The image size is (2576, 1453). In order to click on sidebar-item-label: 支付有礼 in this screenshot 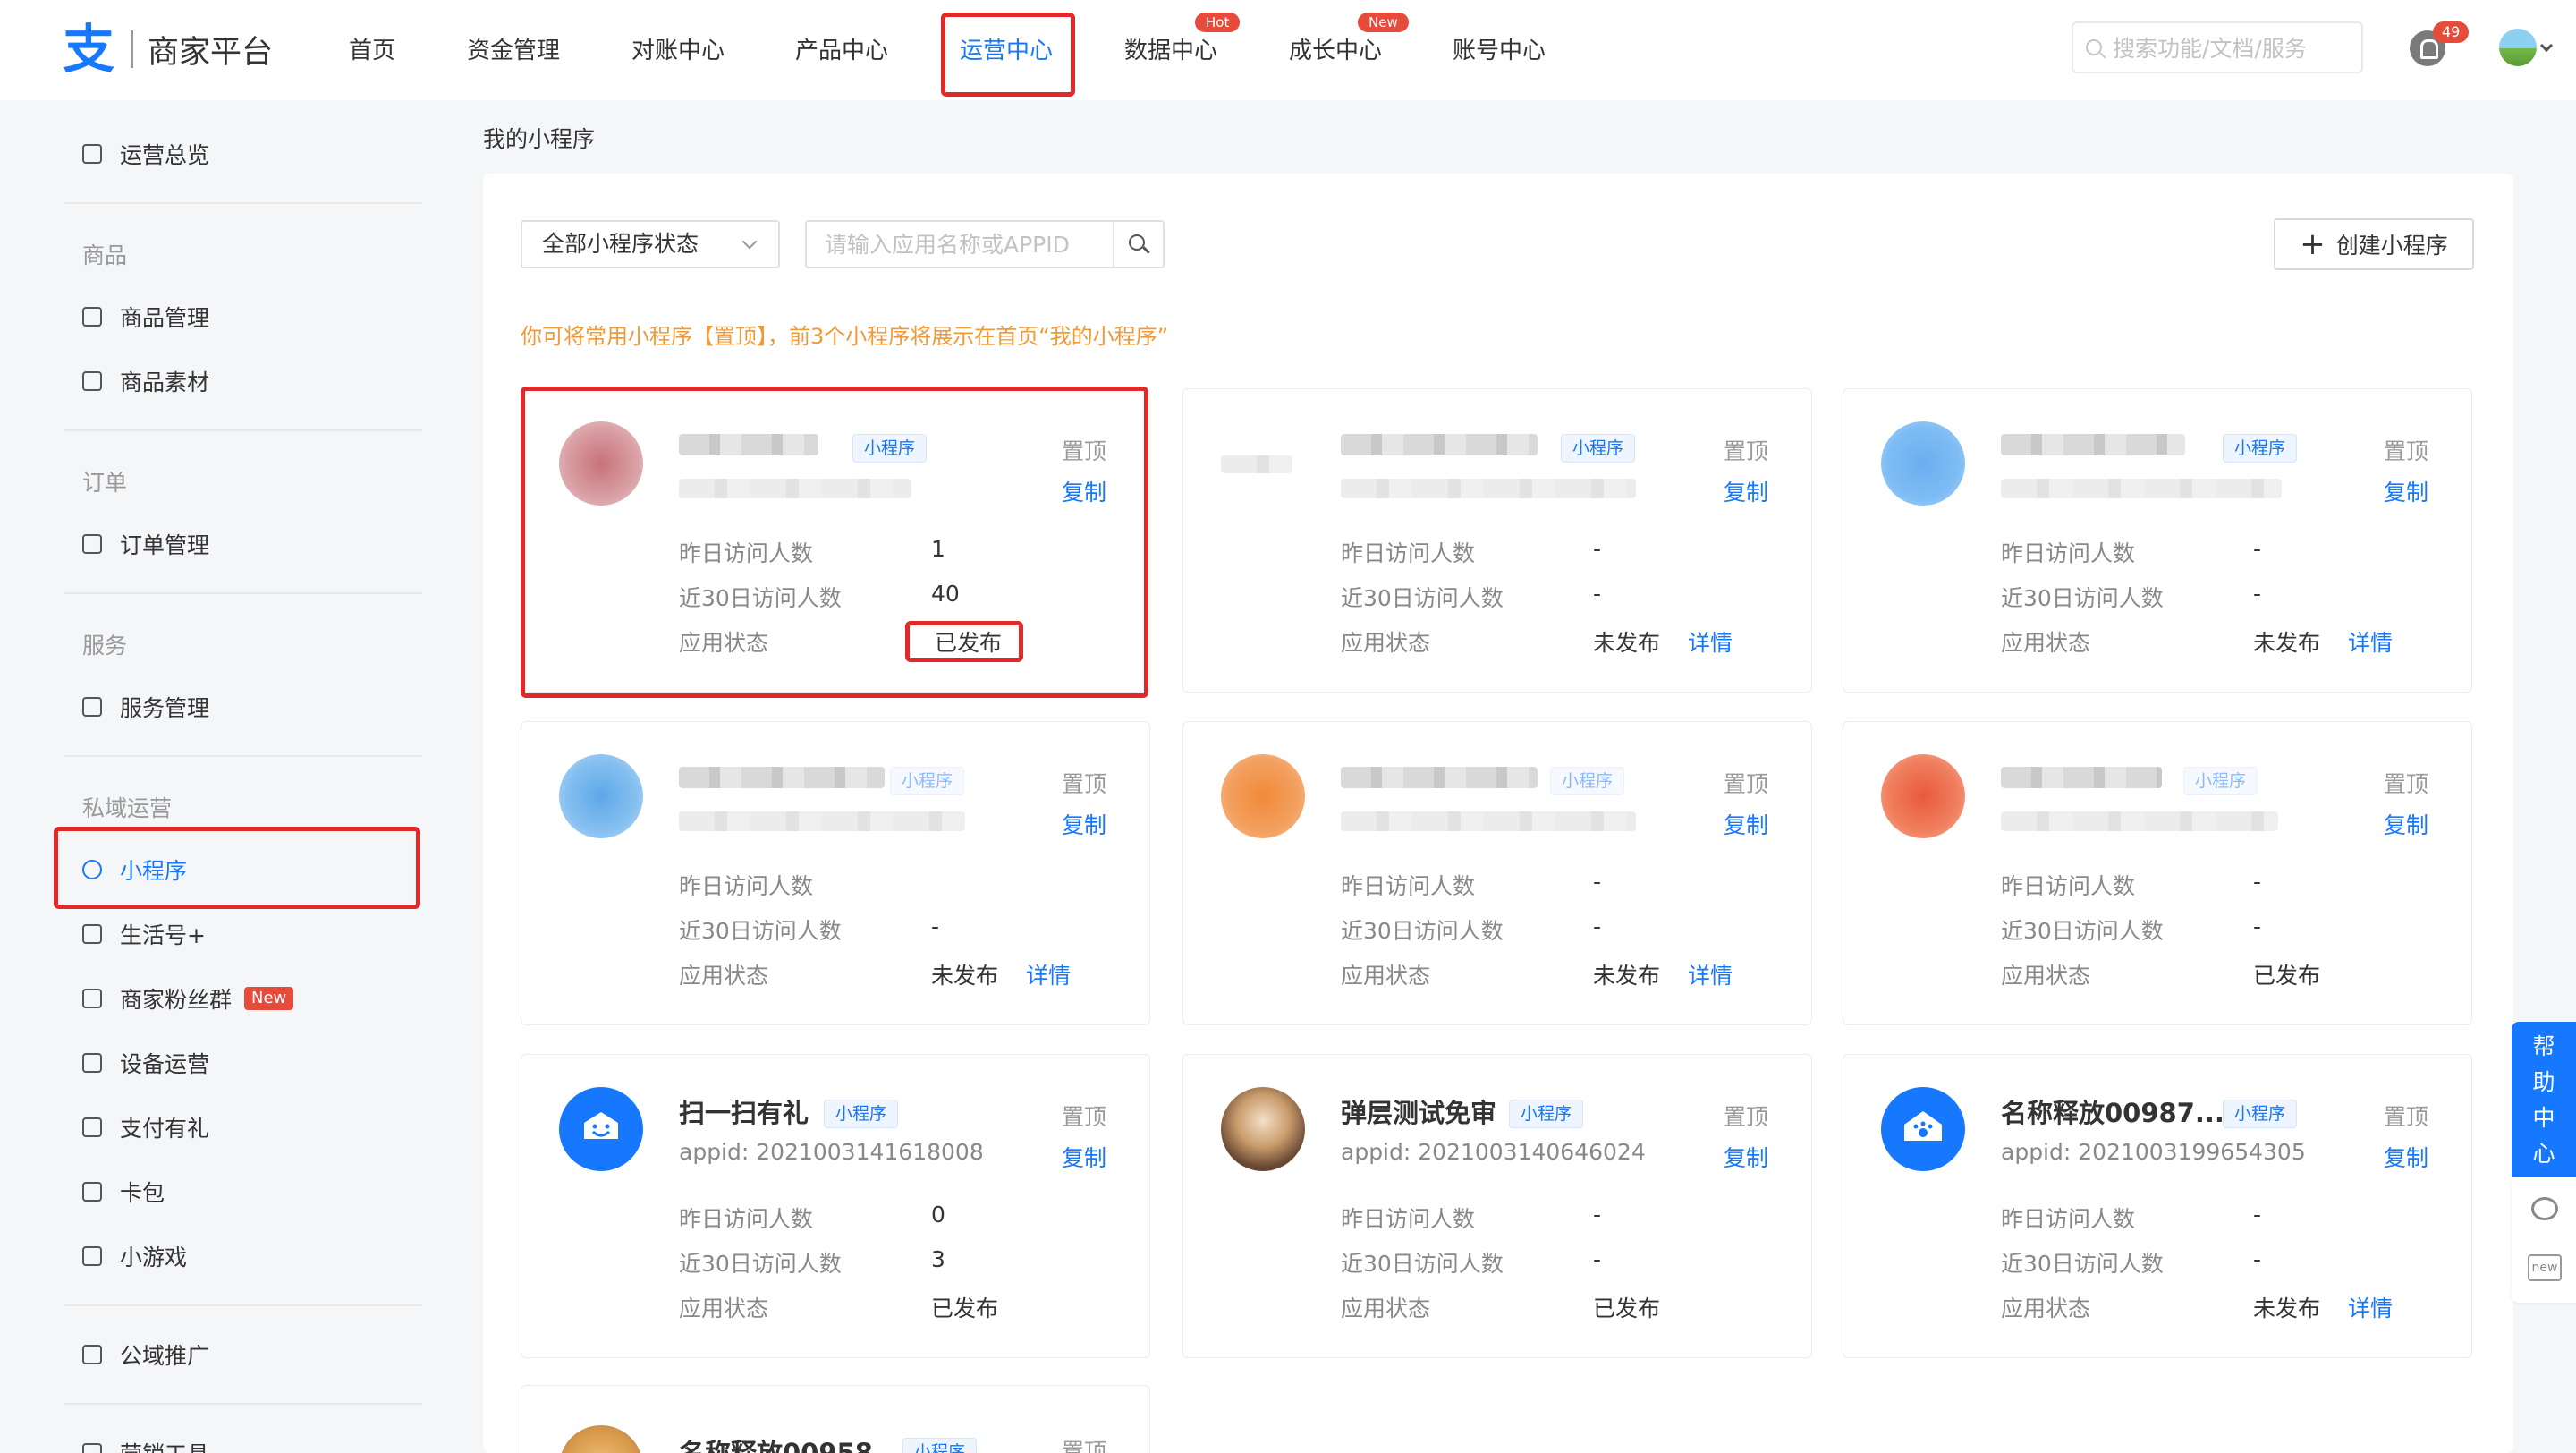, I will do `click(165, 1129)`.